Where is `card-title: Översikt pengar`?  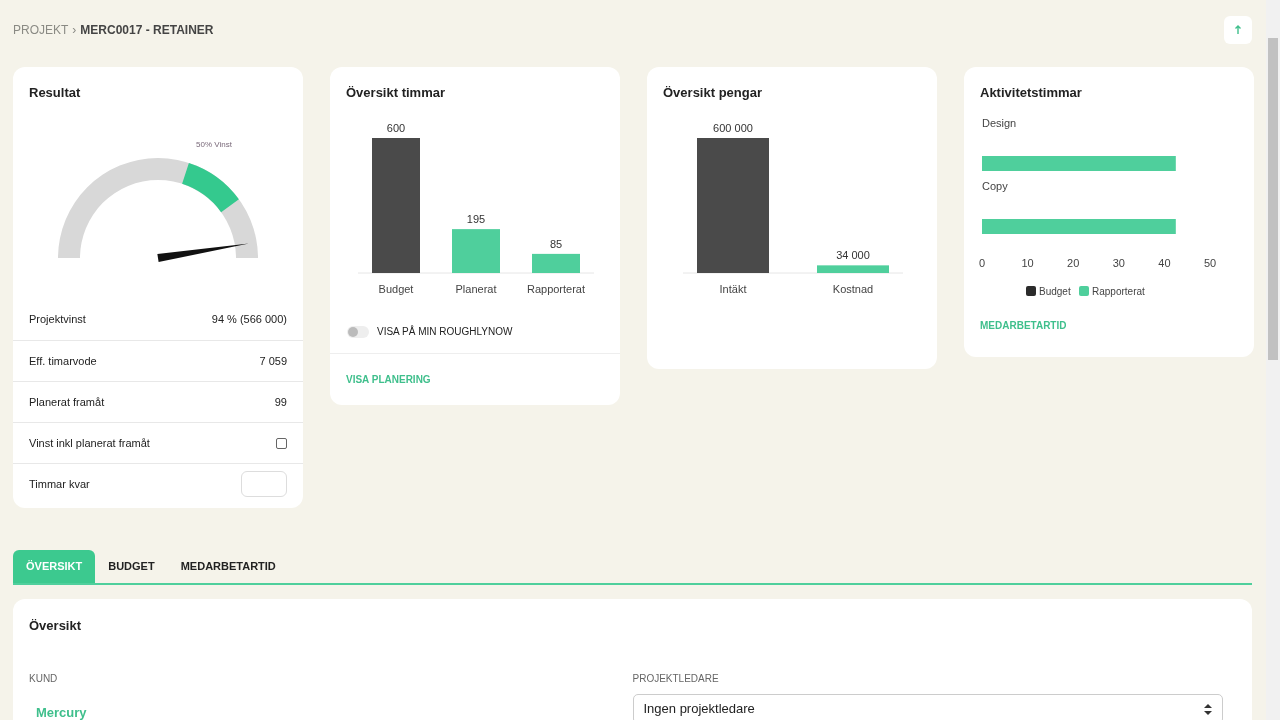
card-title: Översikt pengar is located at coordinates (712, 93).